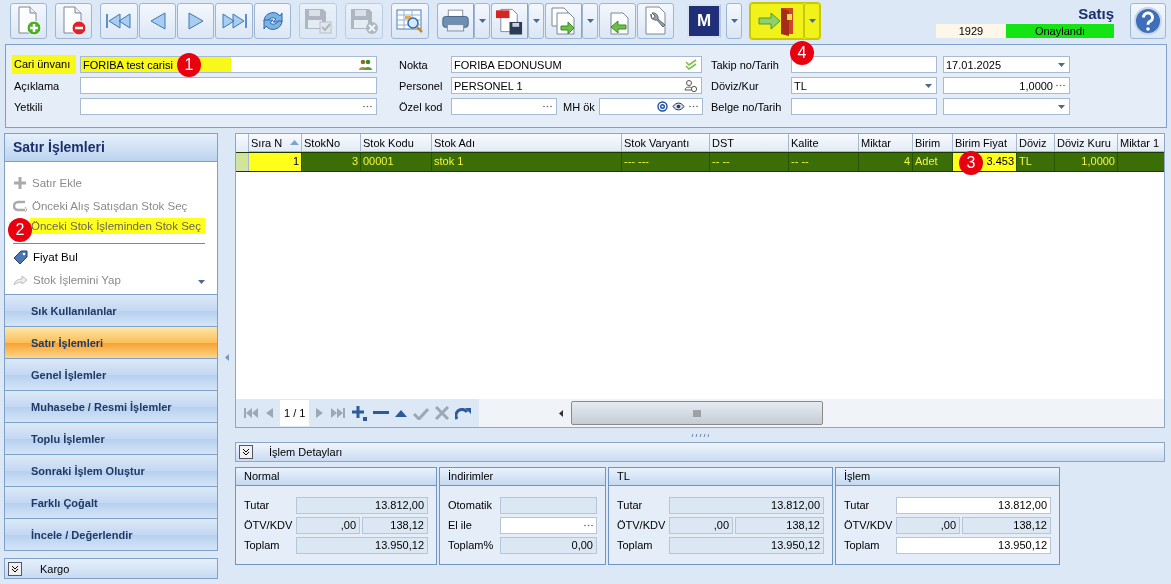 The height and width of the screenshot is (584, 1171). I want to click on action-link: Fiyat Bul, so click(55, 256).